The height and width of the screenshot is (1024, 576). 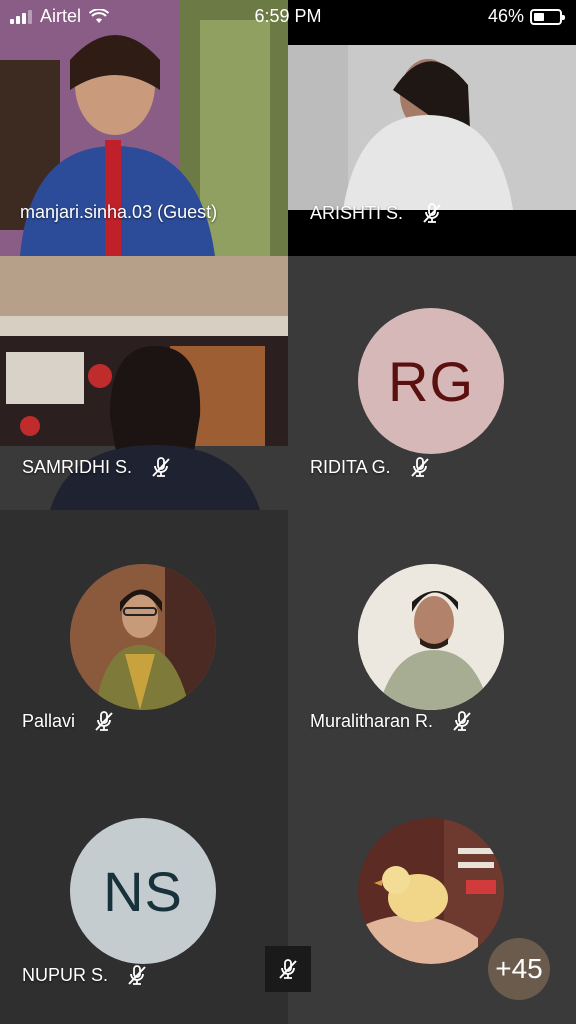 I want to click on participant-name-row: NUPUR S., so click(x=85, y=975).